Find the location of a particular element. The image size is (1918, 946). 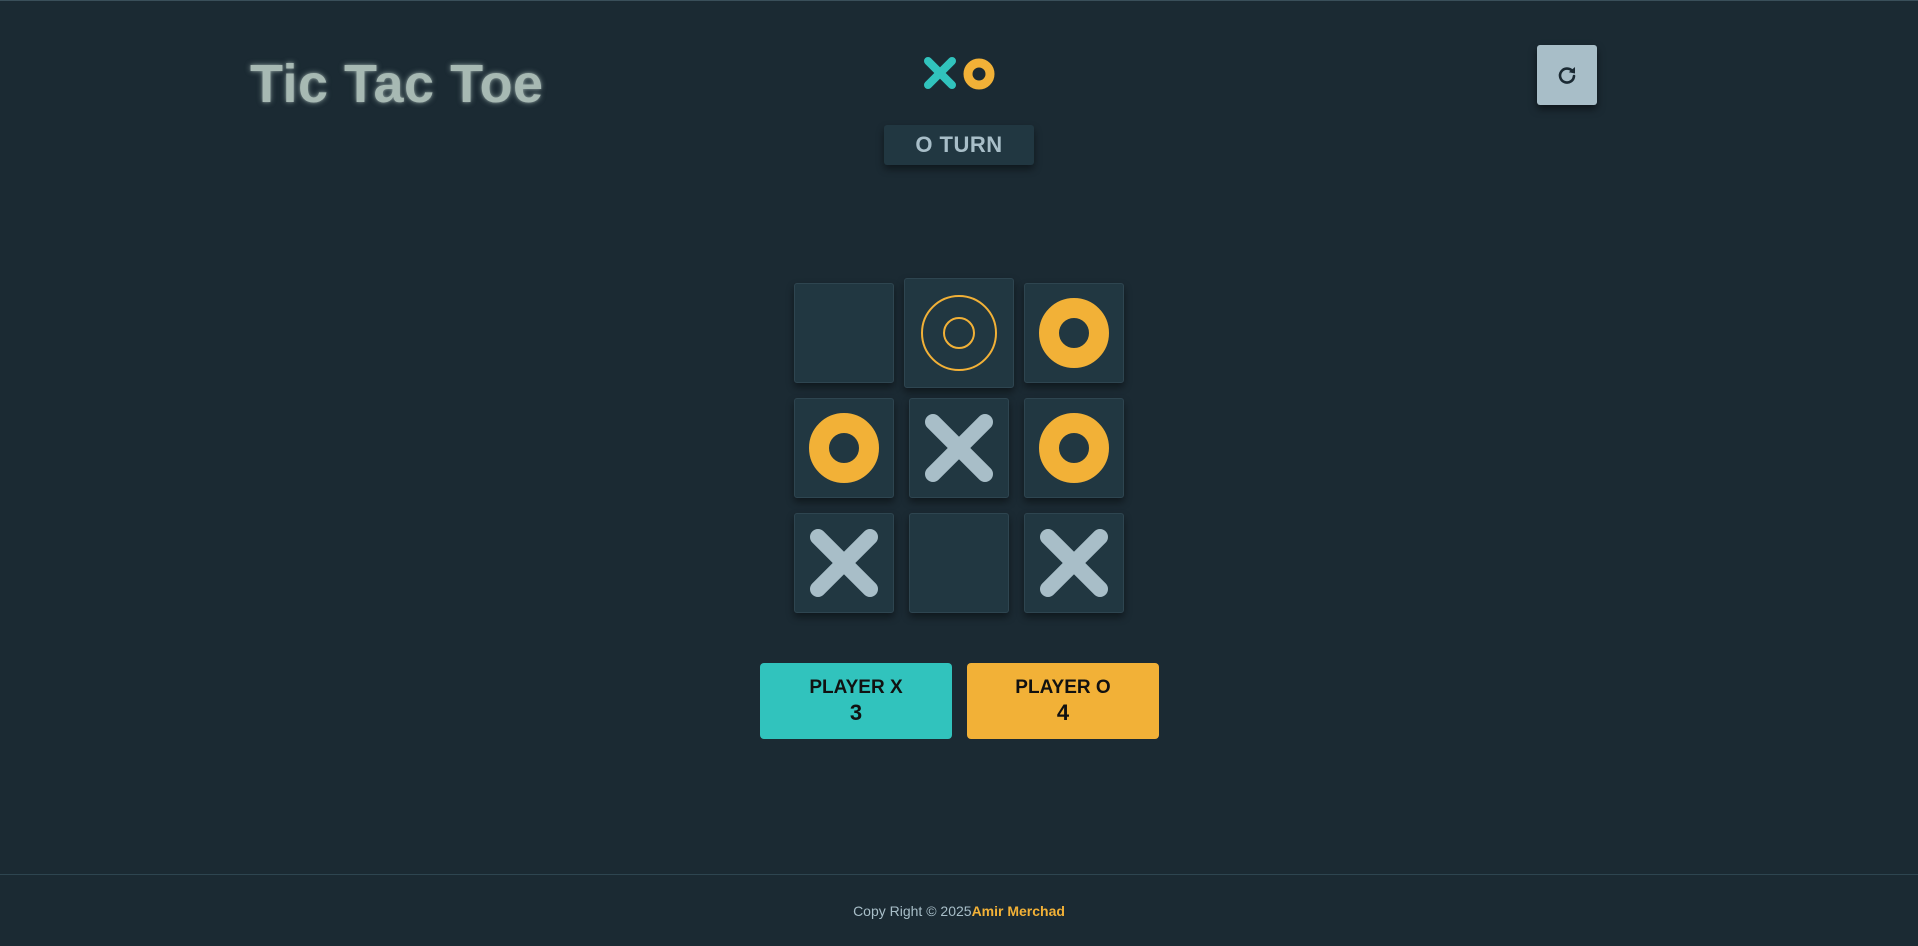

player-x-score-card: PLAYER X 3 is located at coordinates (856, 701).